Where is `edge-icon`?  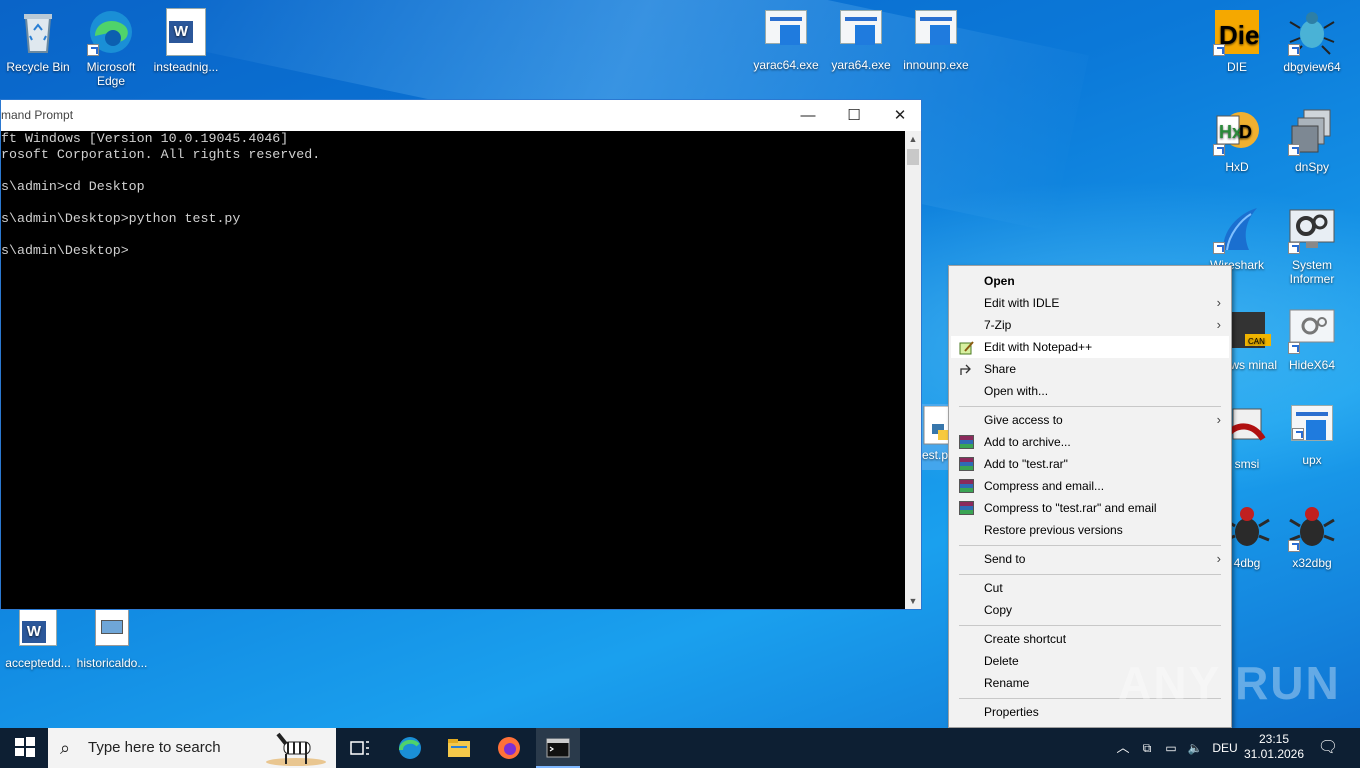
edge-icon is located at coordinates (111, 32).